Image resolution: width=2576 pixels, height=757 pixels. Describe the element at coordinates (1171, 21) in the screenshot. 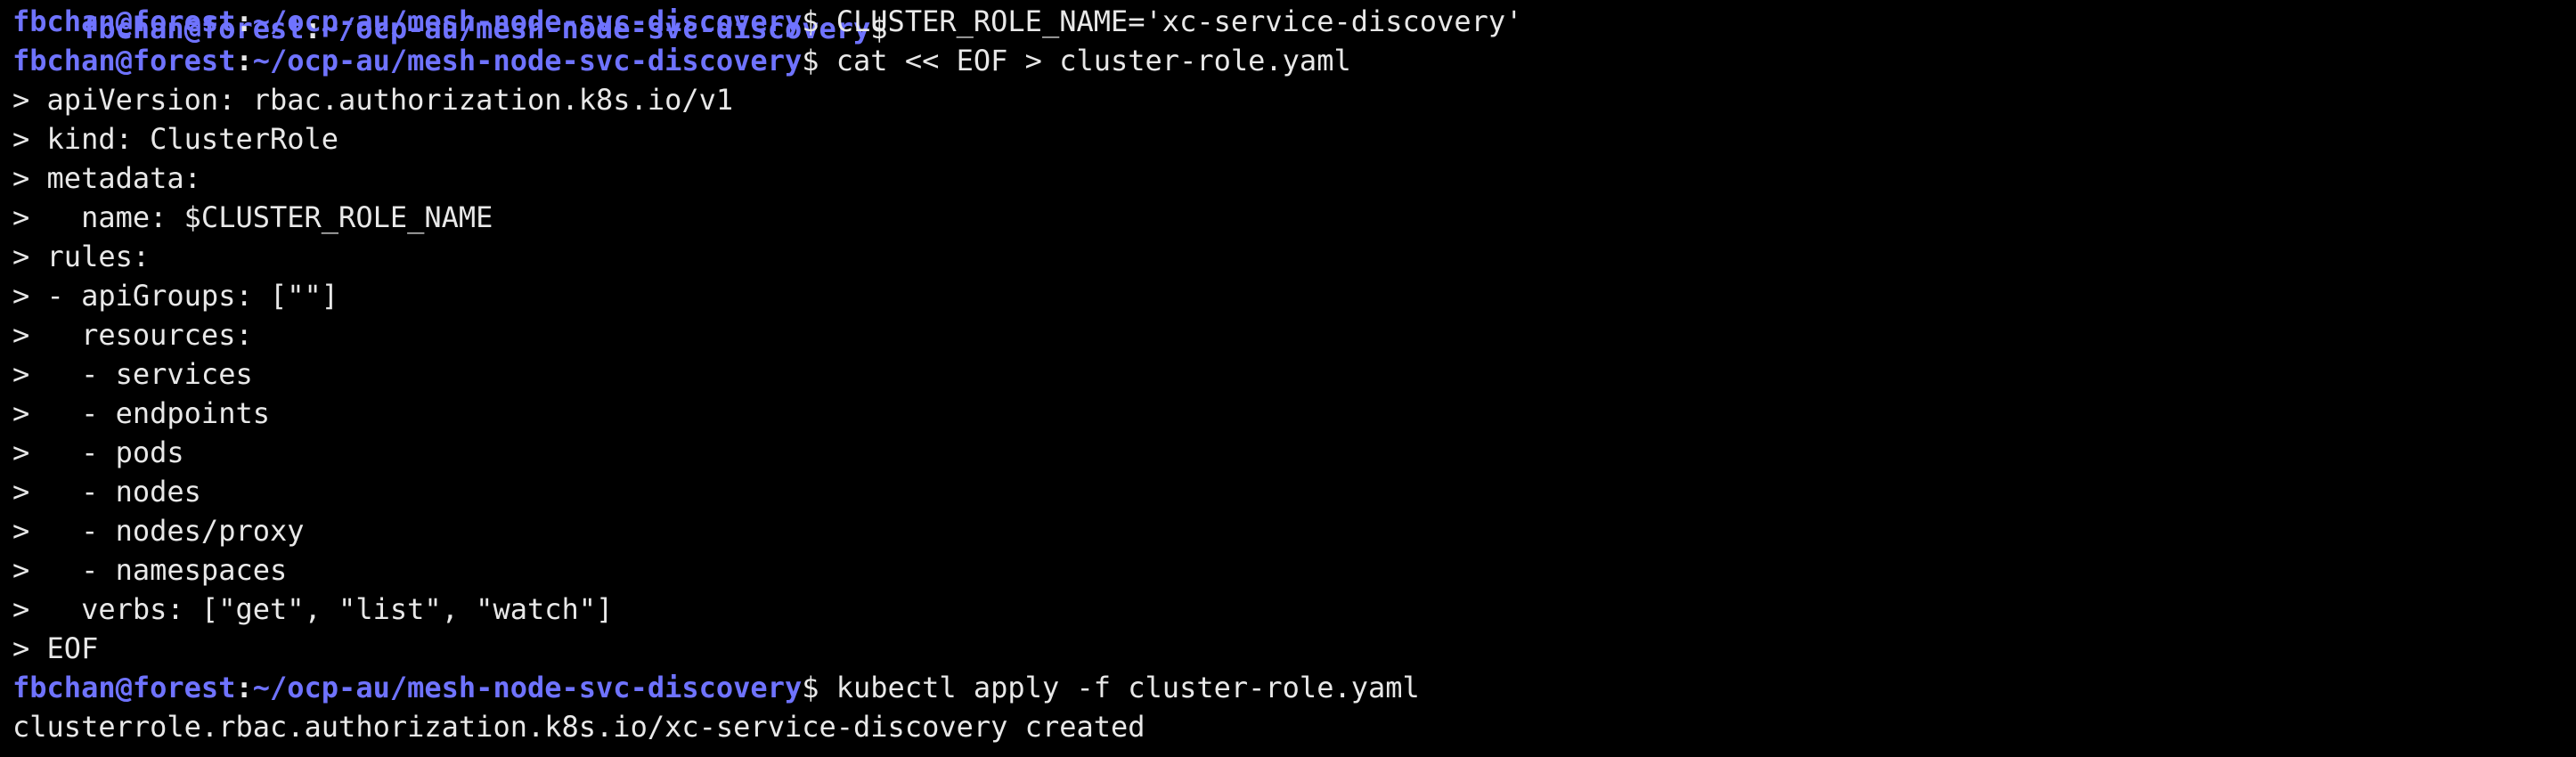

I see `command-text: CLUSTER_ROLE_NAME='xc-service-discovery'` at that location.